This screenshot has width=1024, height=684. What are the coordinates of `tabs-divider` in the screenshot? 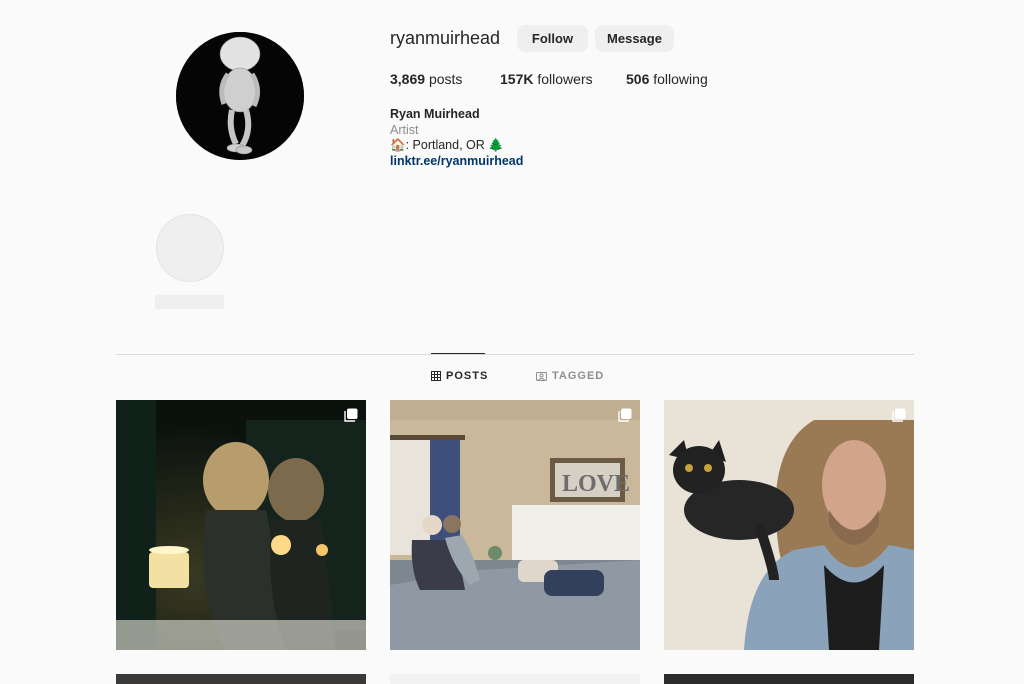 It's located at (515, 354).